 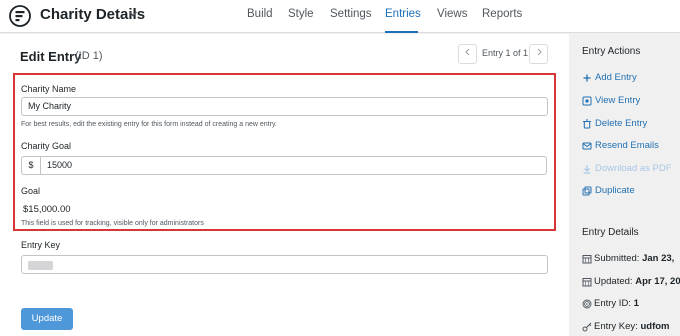 I want to click on tab-build: Build, so click(x=260, y=14).